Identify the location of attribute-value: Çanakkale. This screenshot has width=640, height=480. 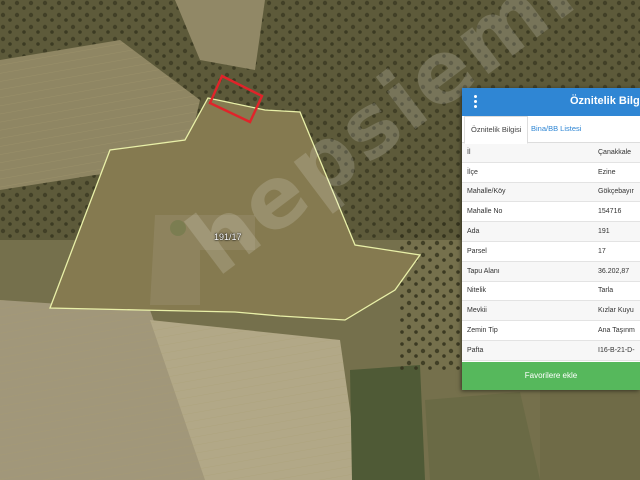
(619, 153).